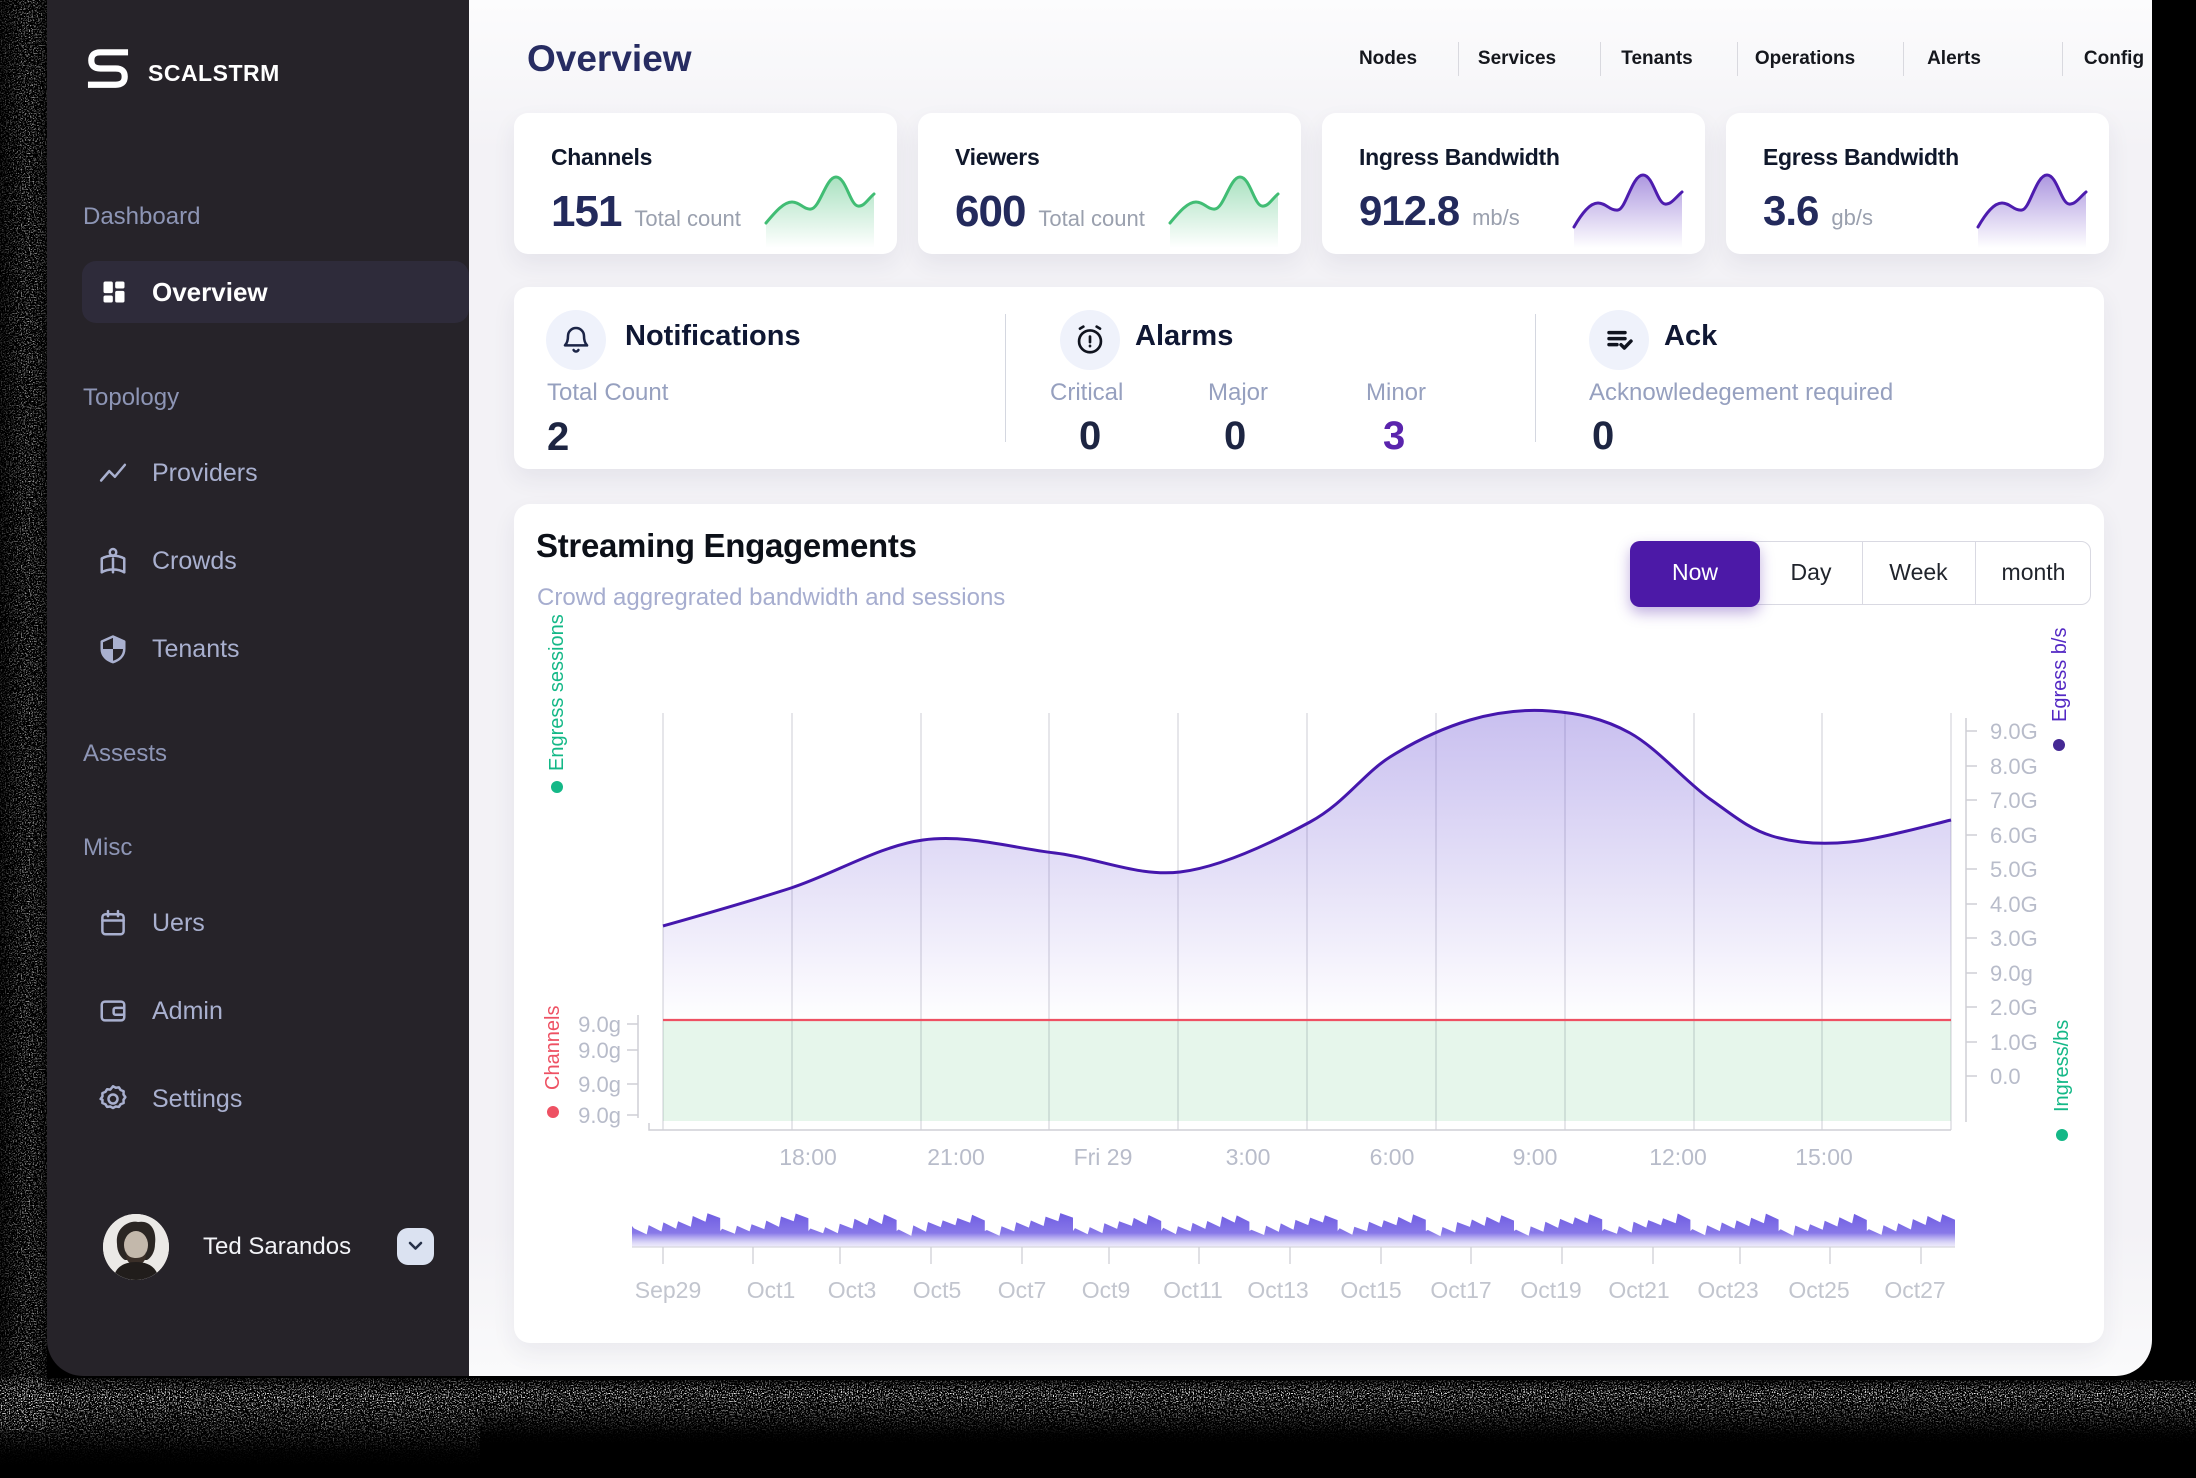 The height and width of the screenshot is (1478, 2196). What do you see at coordinates (2014, 938) in the screenshot?
I see `svg-text: 3.0G` at bounding box center [2014, 938].